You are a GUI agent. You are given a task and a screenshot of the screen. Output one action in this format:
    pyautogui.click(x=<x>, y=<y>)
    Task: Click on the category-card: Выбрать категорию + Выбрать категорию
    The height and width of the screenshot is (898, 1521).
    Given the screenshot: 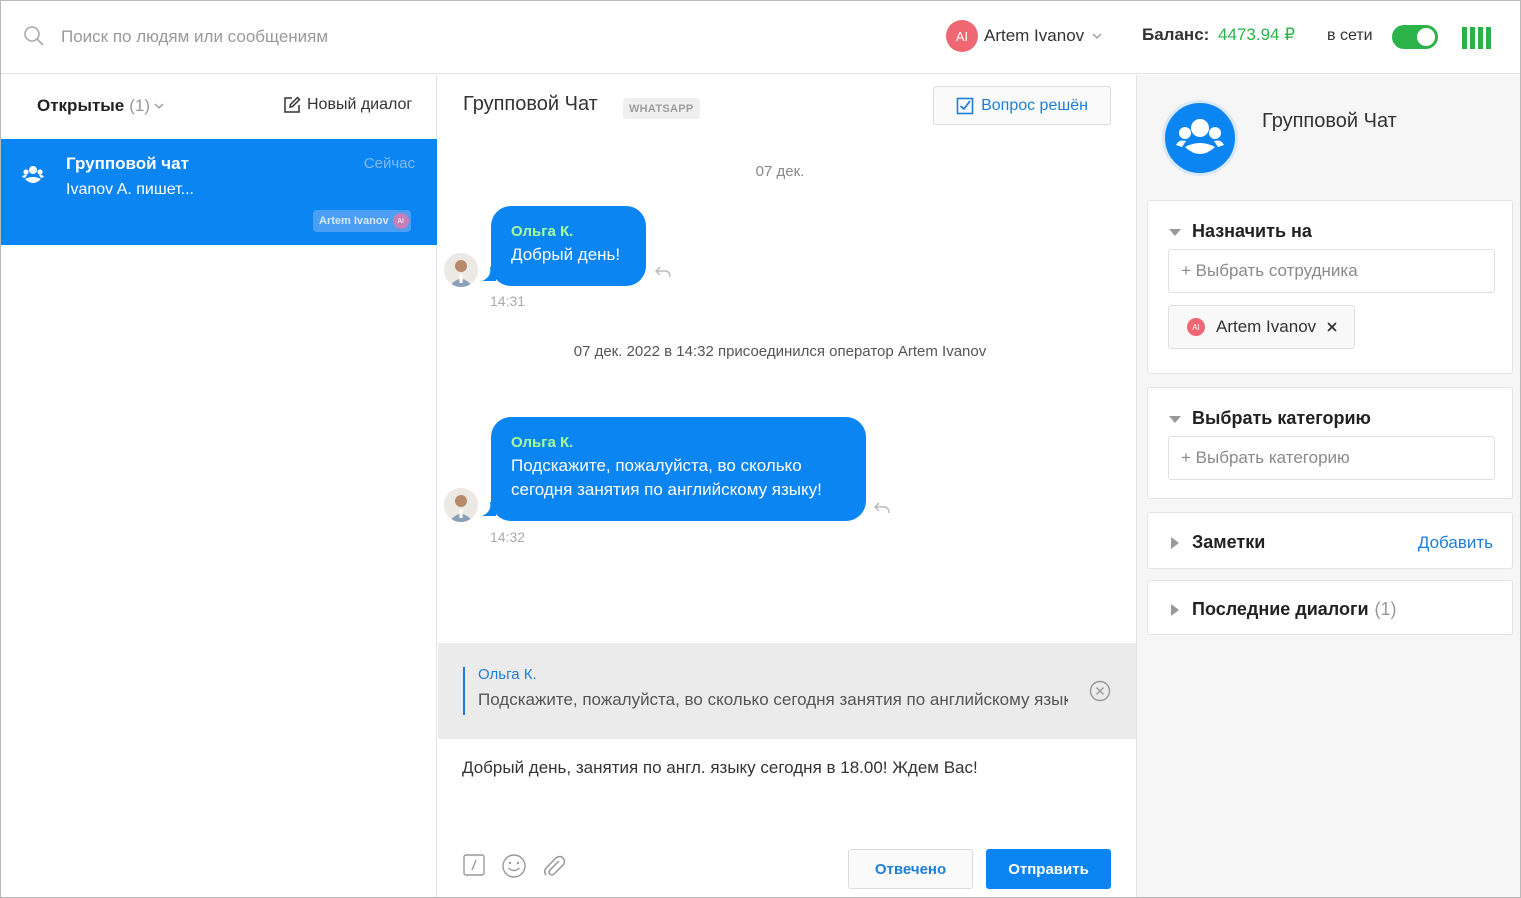 What is the action you would take?
    pyautogui.click(x=1330, y=443)
    